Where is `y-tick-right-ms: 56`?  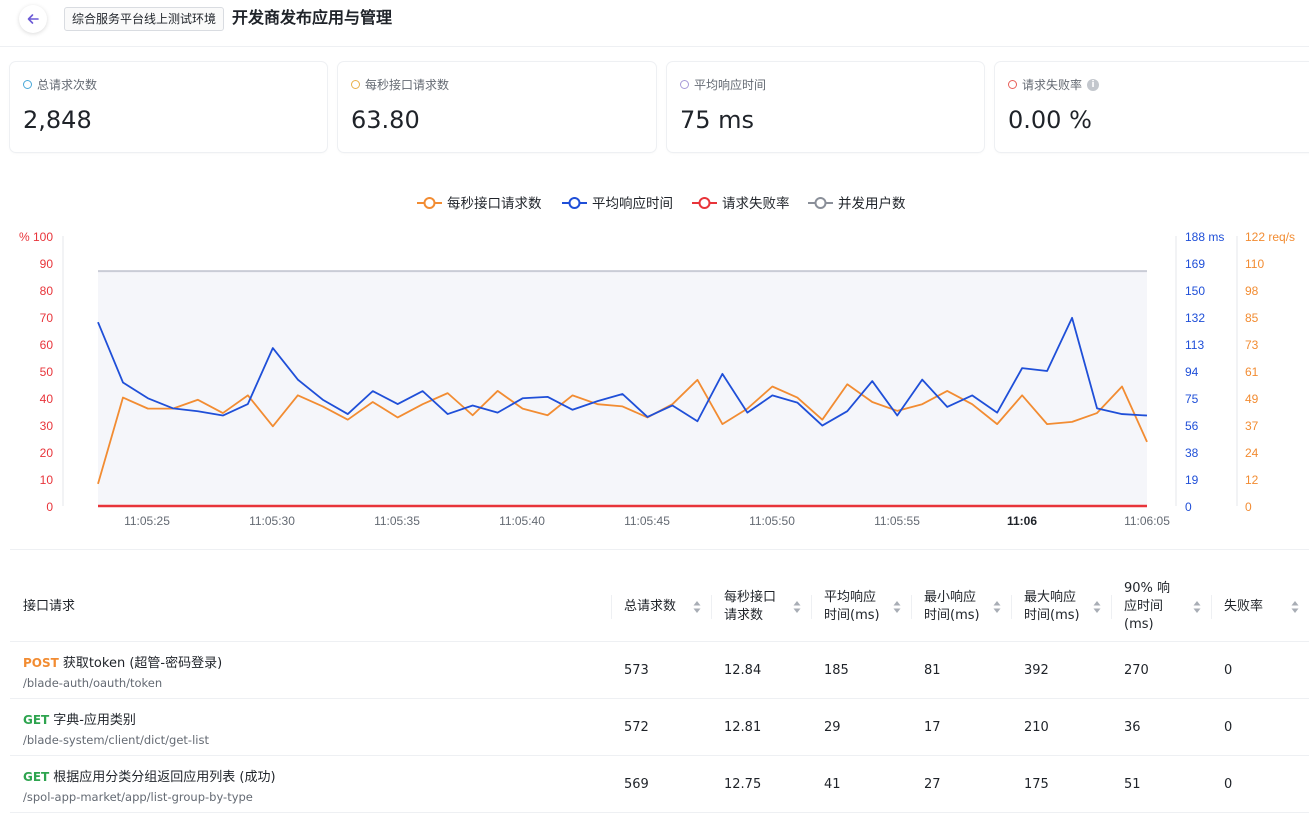
y-tick-right-ms: 56 is located at coordinates (1192, 426).